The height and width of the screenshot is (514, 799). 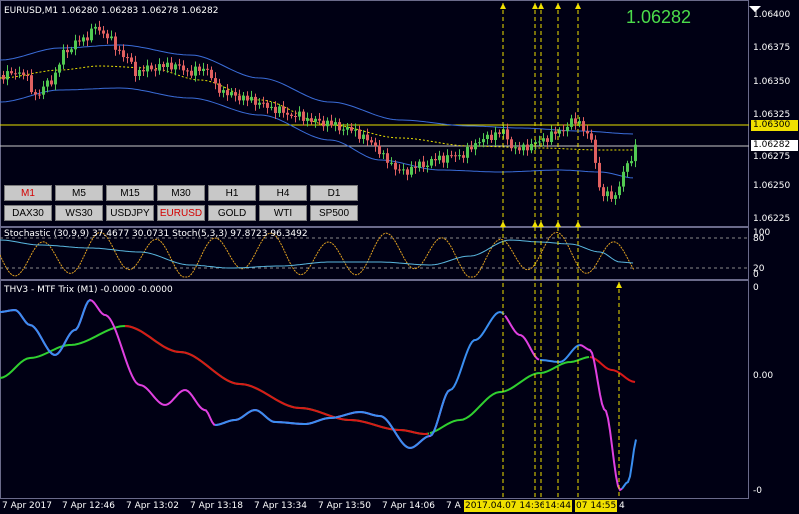 I want to click on current-price-display: 1.06282, so click(x=659, y=17).